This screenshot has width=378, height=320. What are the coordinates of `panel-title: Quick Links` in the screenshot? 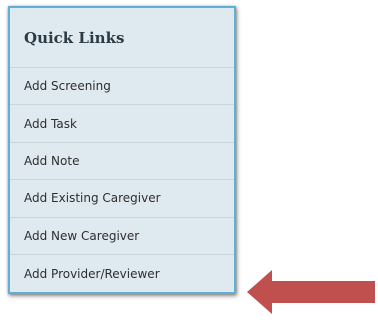 It's located at (122, 38).